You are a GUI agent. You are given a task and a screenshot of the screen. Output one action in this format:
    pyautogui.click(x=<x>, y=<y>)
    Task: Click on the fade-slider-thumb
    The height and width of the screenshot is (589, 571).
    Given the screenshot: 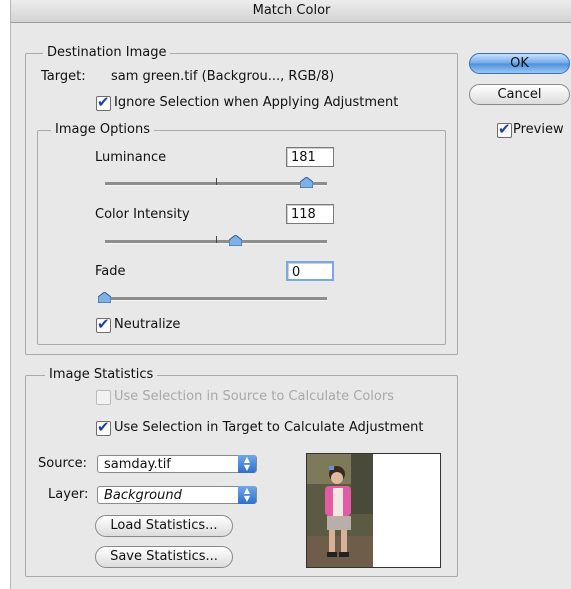 What is the action you would take?
    pyautogui.click(x=104, y=297)
    